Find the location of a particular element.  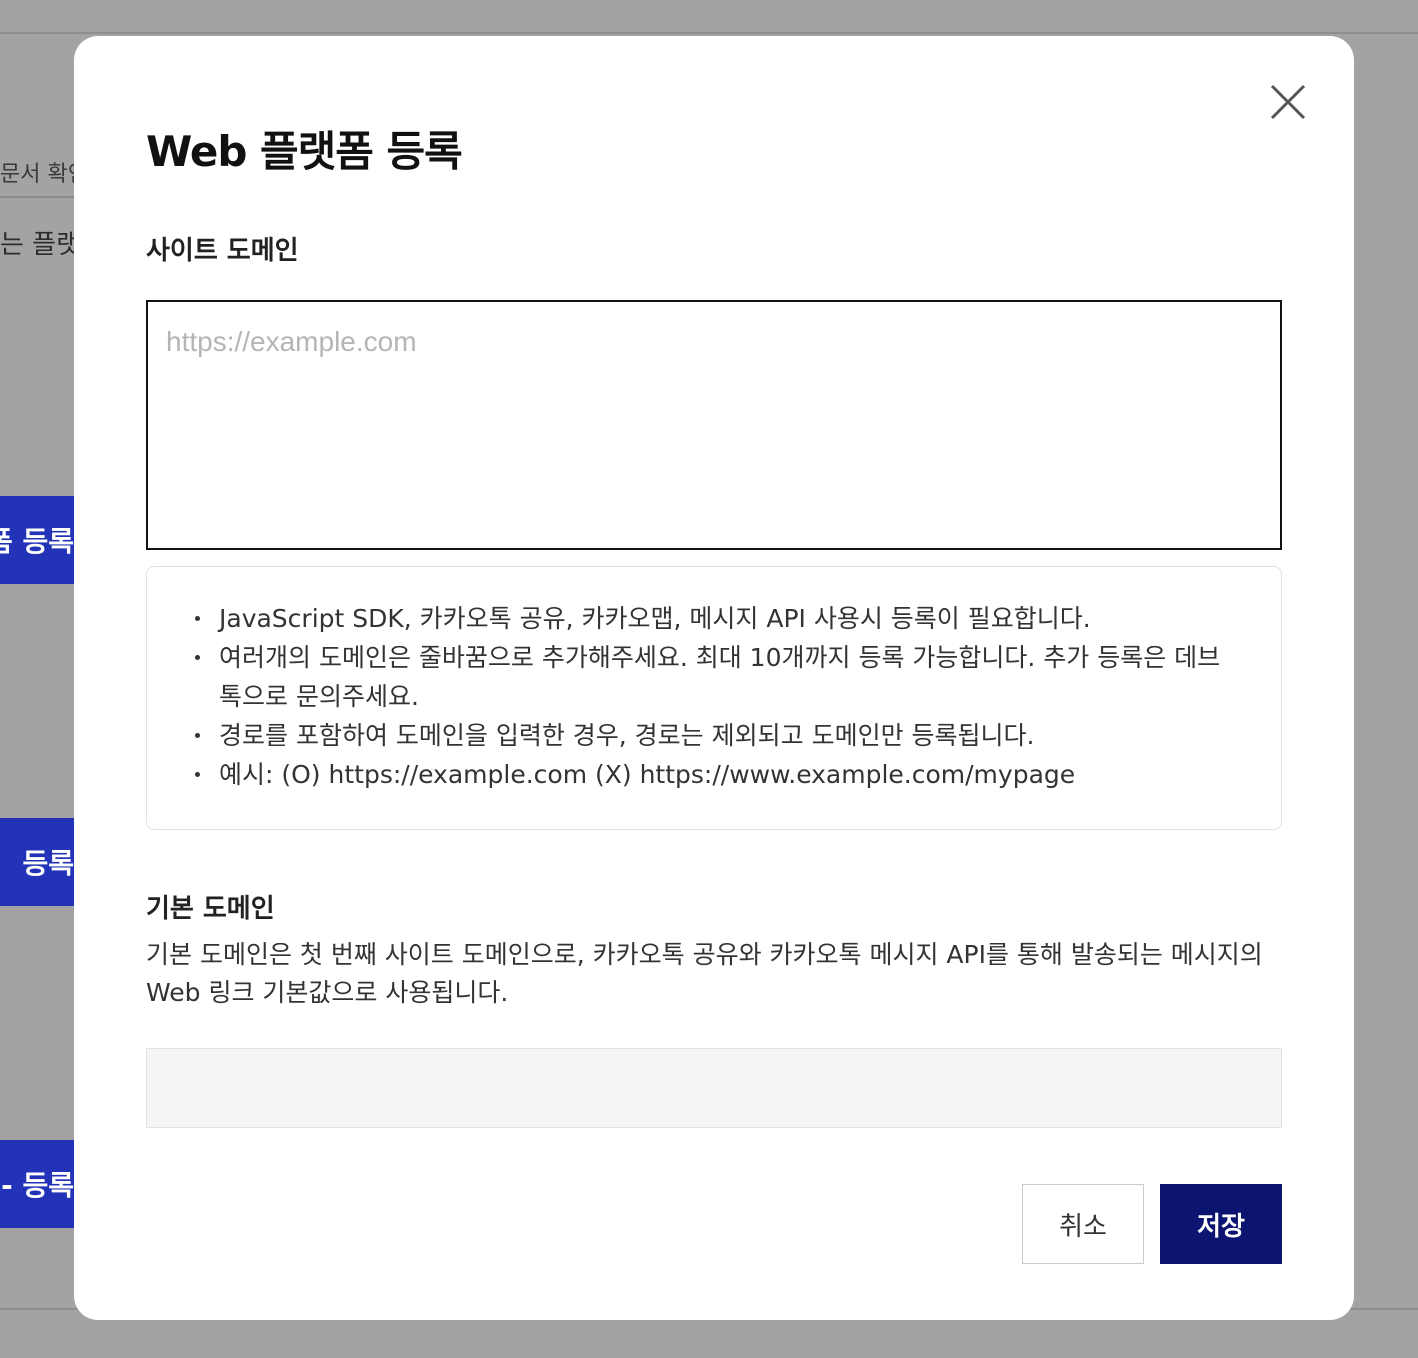

close-icon is located at coordinates (1288, 102).